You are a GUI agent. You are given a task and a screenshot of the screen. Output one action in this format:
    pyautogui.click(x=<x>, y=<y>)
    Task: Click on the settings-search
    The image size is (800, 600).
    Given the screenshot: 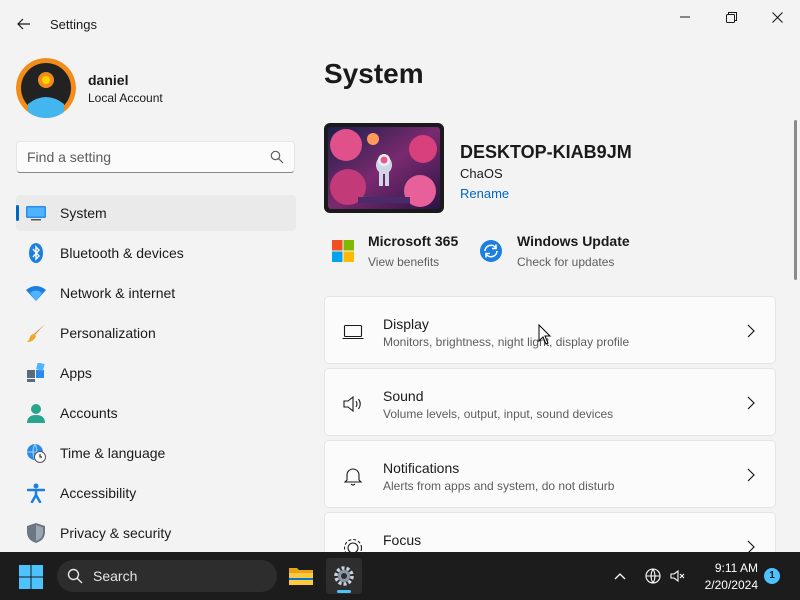 What is the action you would take?
    pyautogui.click(x=155, y=157)
    